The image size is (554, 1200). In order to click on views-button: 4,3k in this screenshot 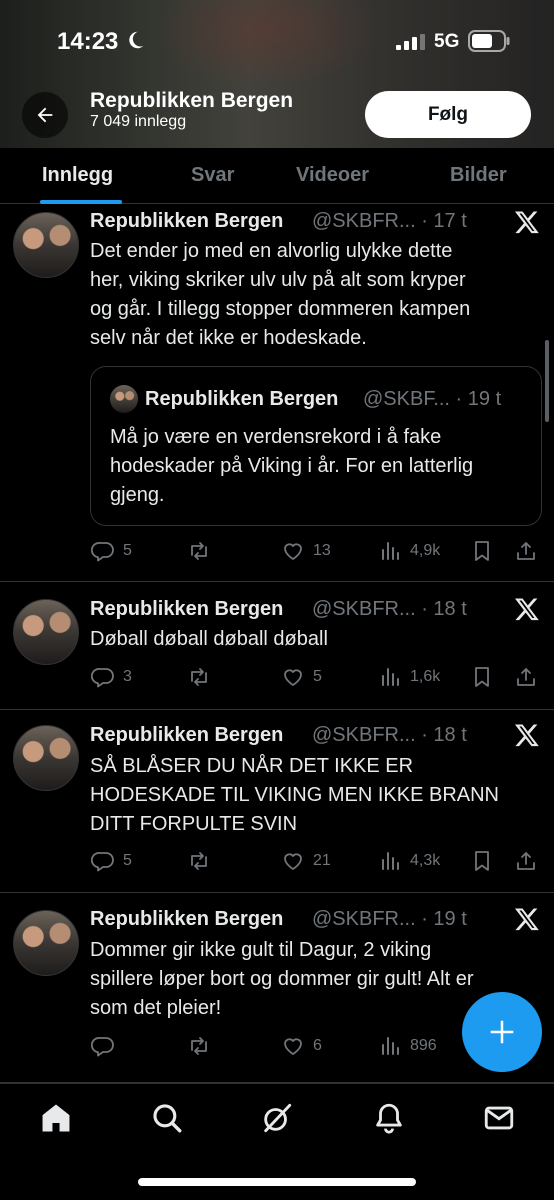, I will do `click(409, 861)`.